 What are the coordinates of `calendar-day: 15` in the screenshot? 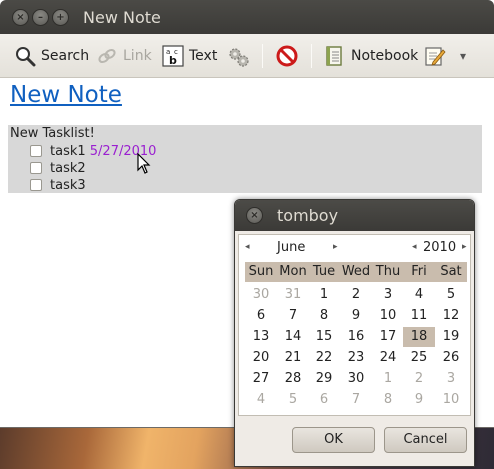 It's located at (324, 337).